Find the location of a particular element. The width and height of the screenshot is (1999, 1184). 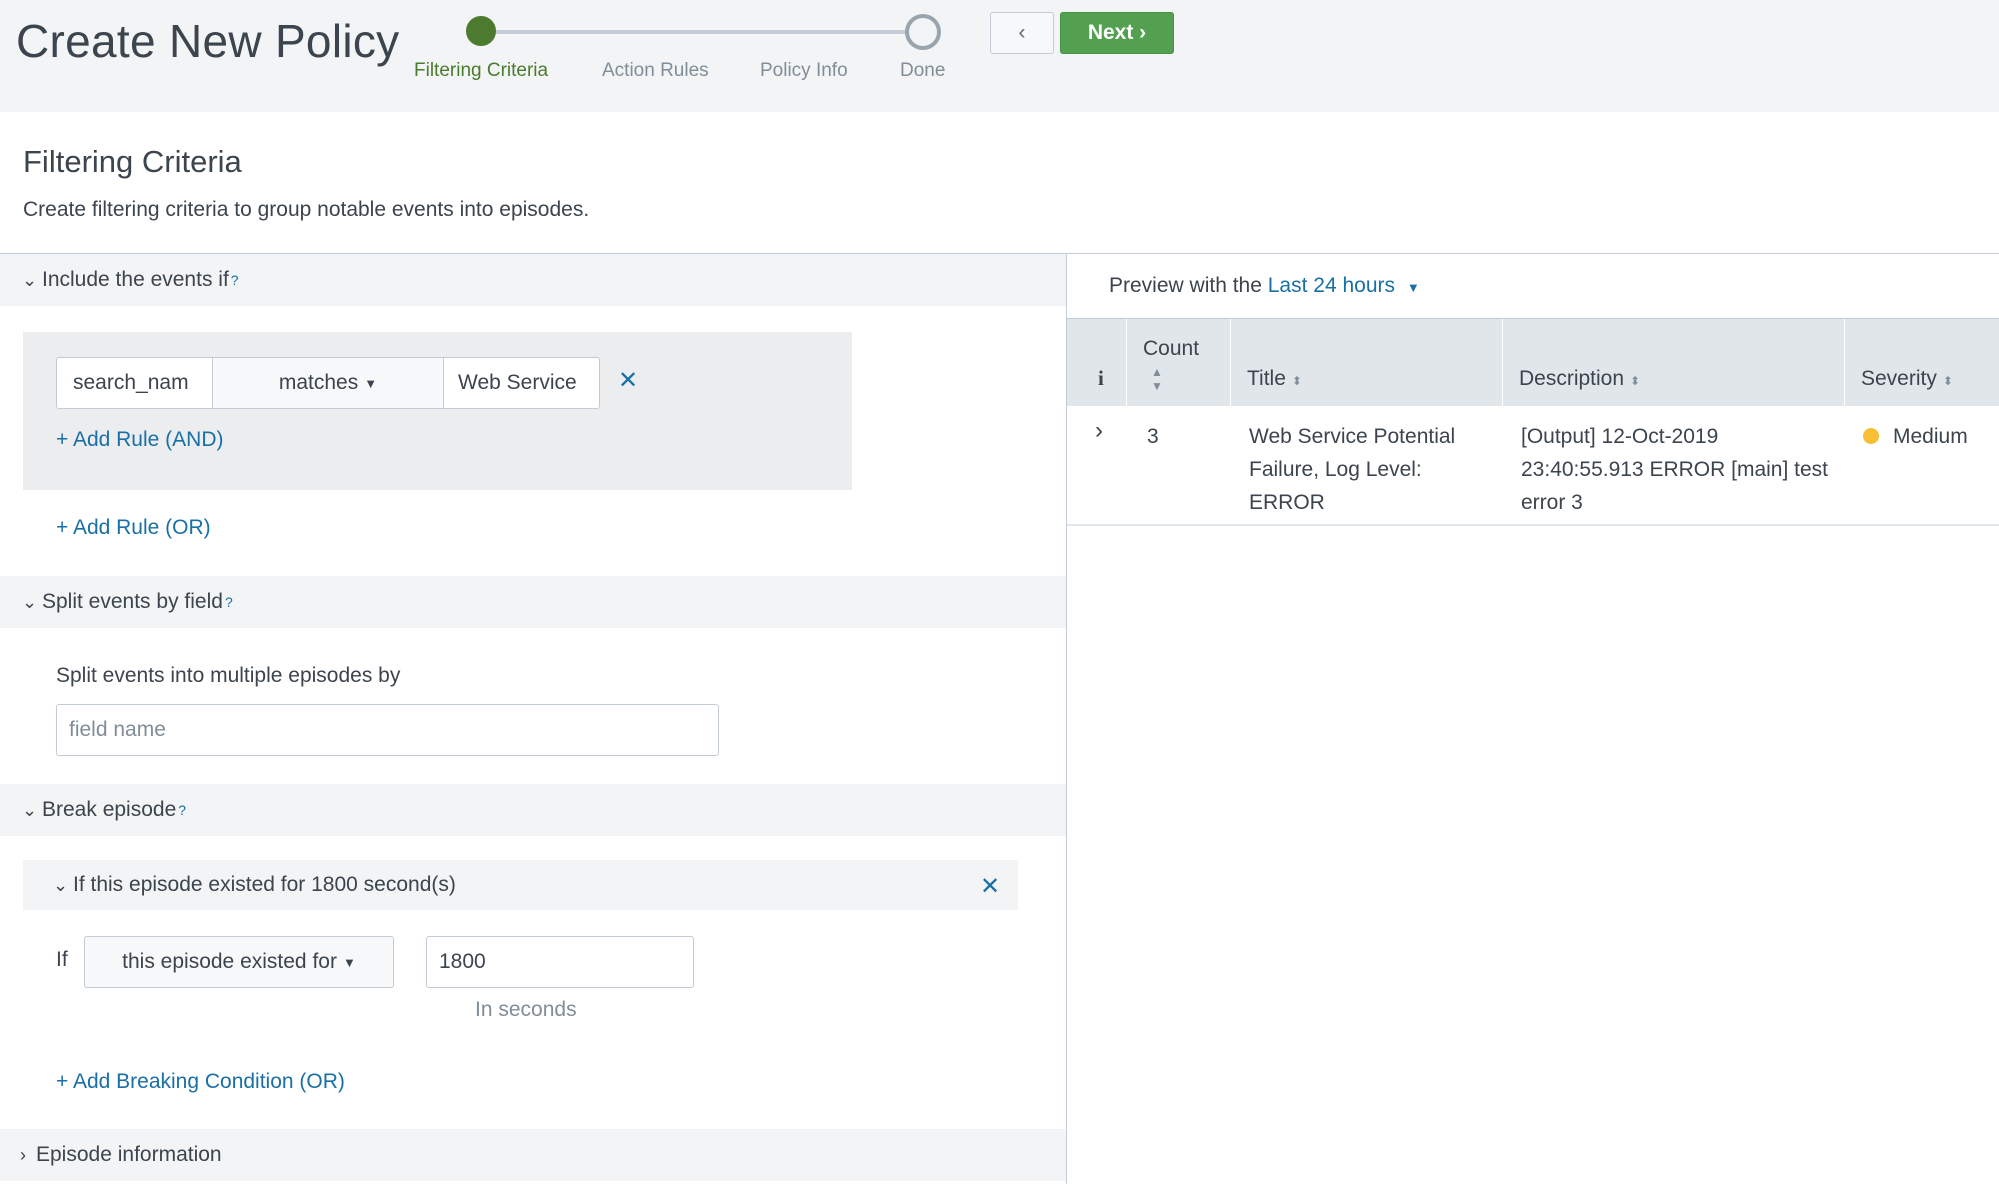

add-rule-or-button: + Add Rule (OR) is located at coordinates (133, 528).